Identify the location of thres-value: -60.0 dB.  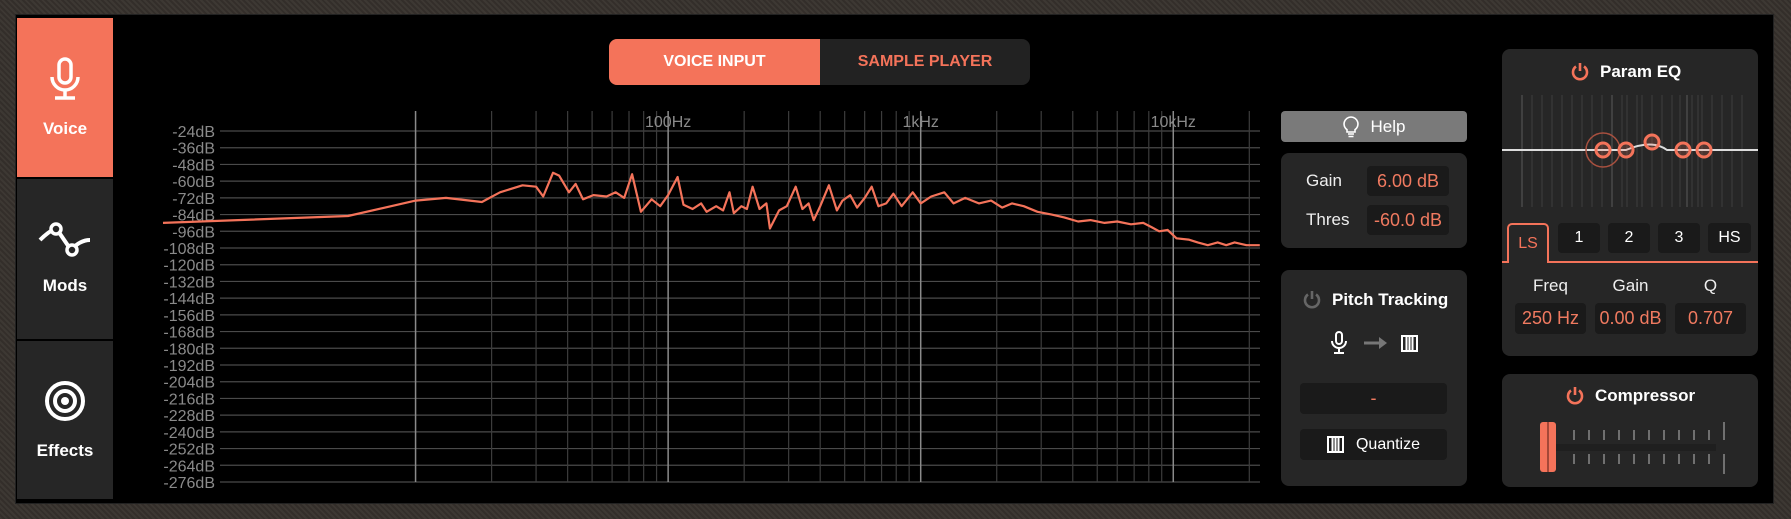
(1408, 220).